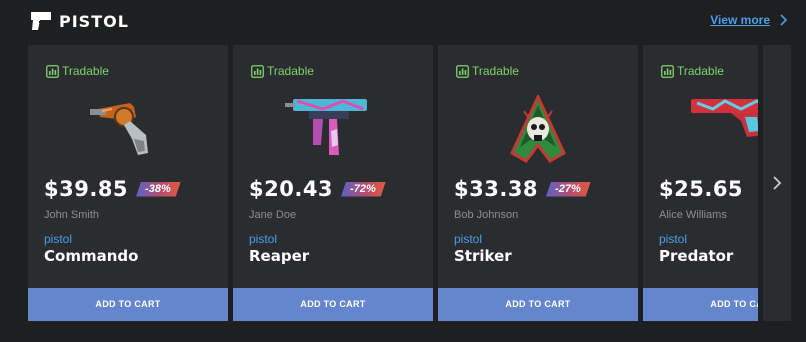 The width and height of the screenshot is (806, 342). I want to click on pistol-image, so click(724, 118).